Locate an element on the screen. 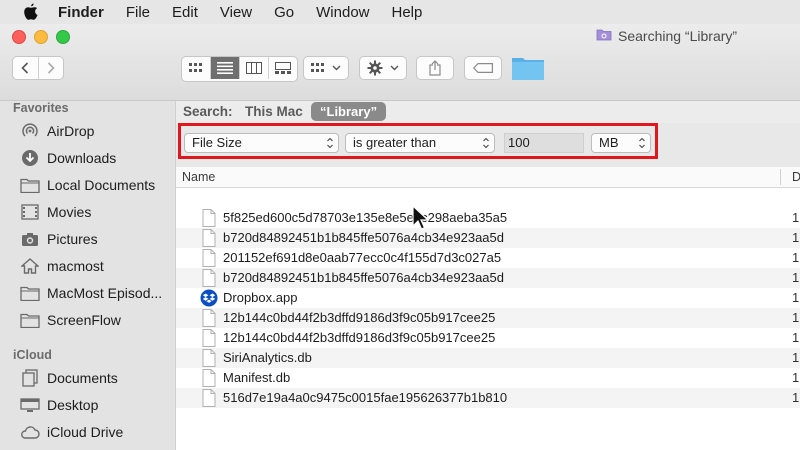  list-view-button is located at coordinates (225, 68).